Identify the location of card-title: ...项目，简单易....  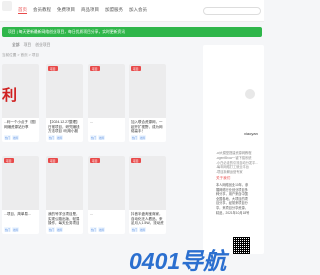
(20, 218).